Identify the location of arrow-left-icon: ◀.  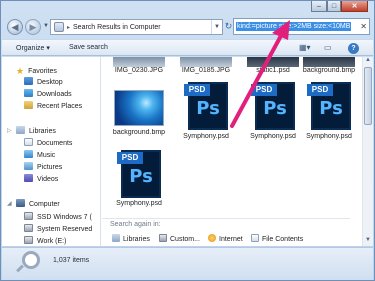
(15, 27).